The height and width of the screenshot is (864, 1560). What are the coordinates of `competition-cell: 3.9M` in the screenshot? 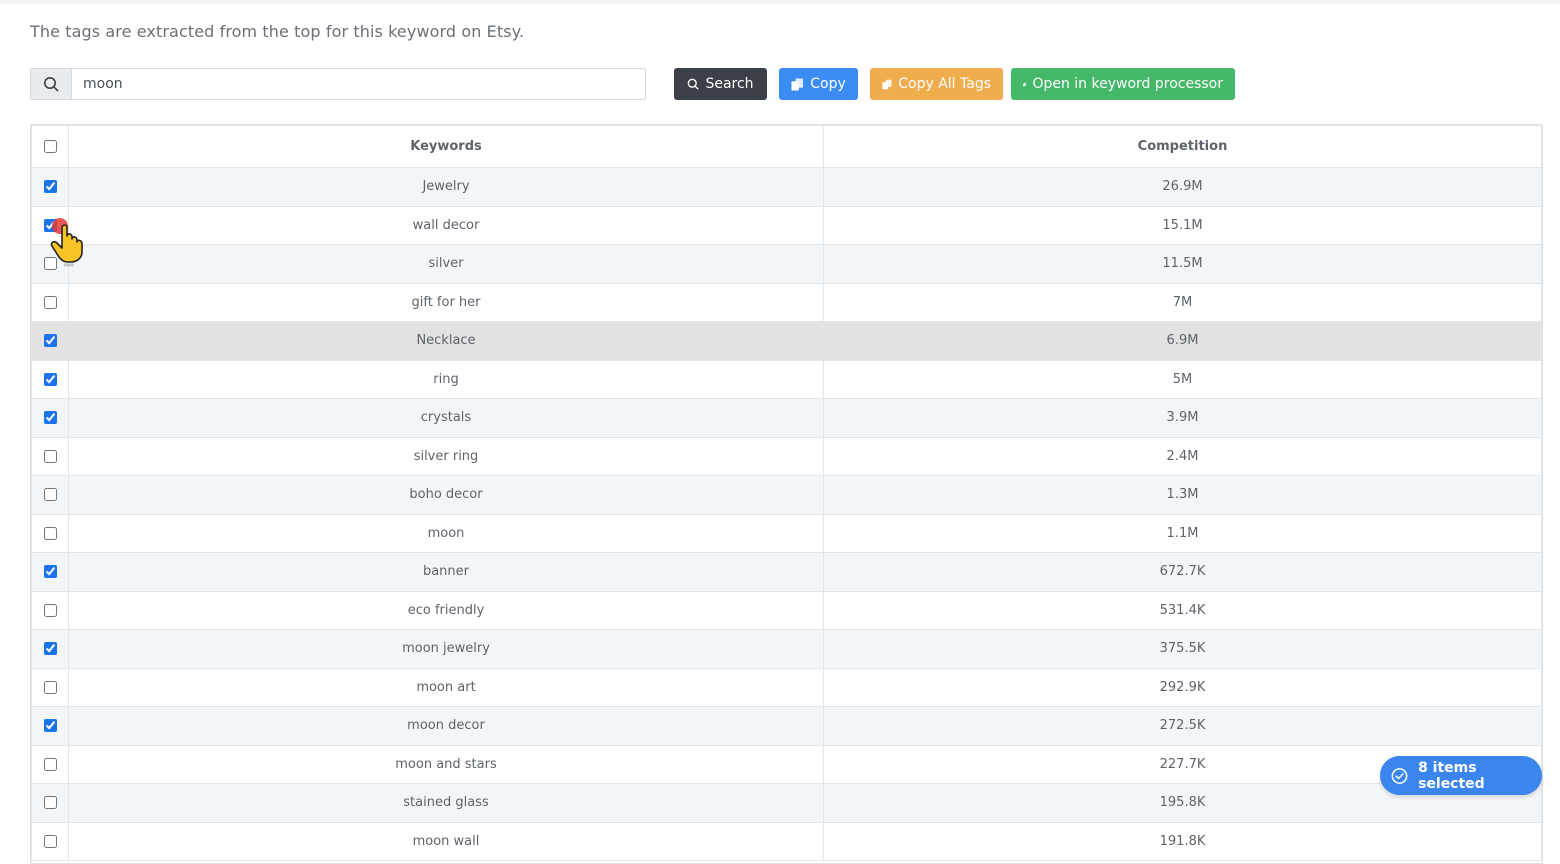 It's located at (1182, 418).